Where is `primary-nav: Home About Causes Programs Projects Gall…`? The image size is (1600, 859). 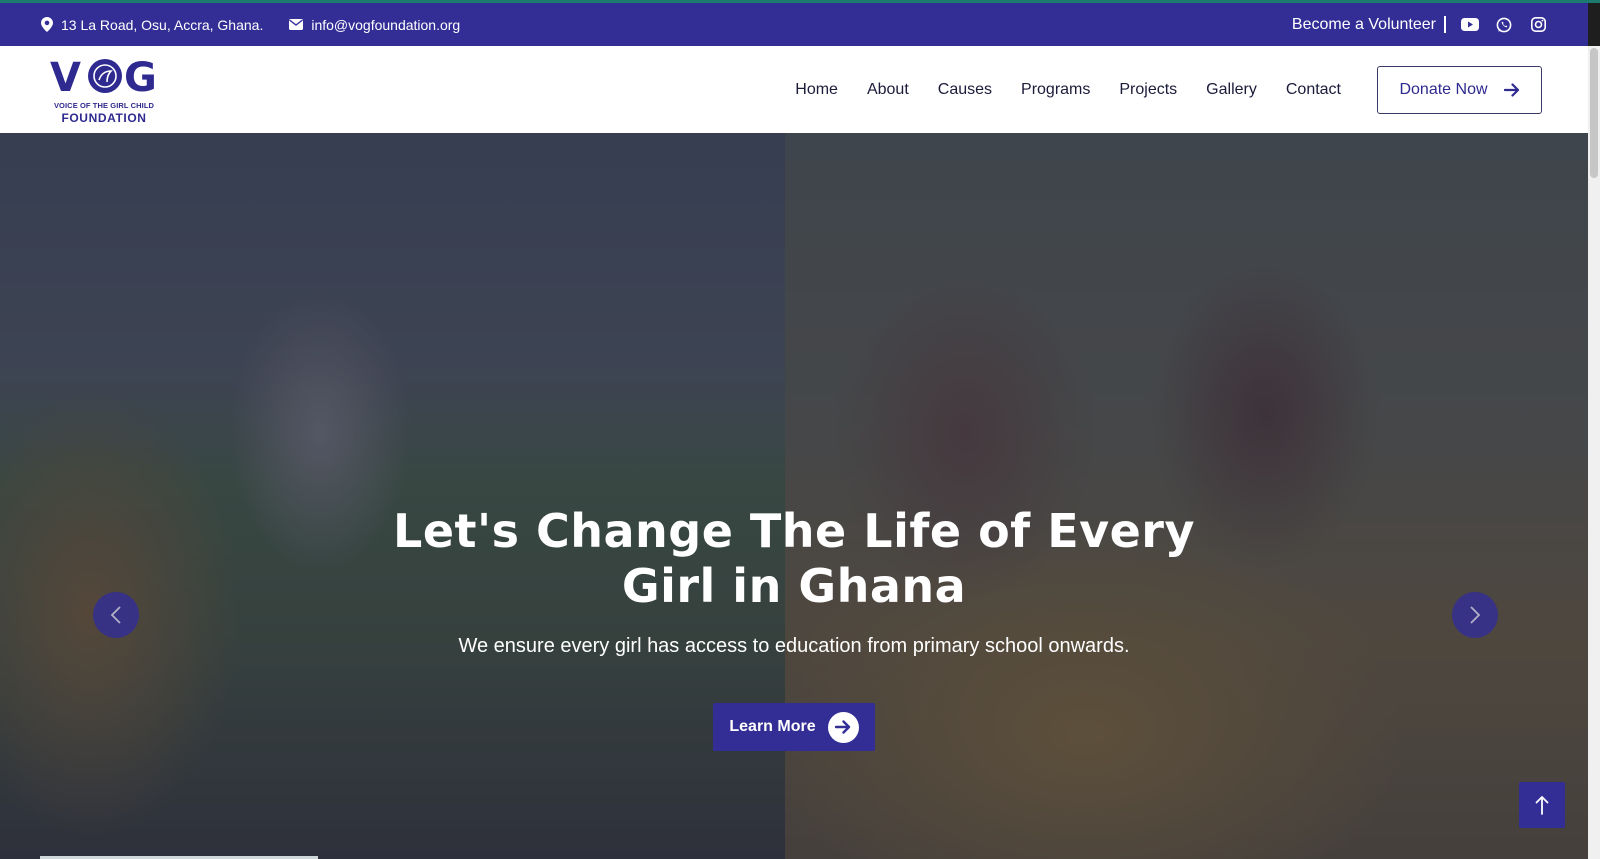 primary-nav: Home About Causes Programs Projects Gall… is located at coordinates (1086, 90).